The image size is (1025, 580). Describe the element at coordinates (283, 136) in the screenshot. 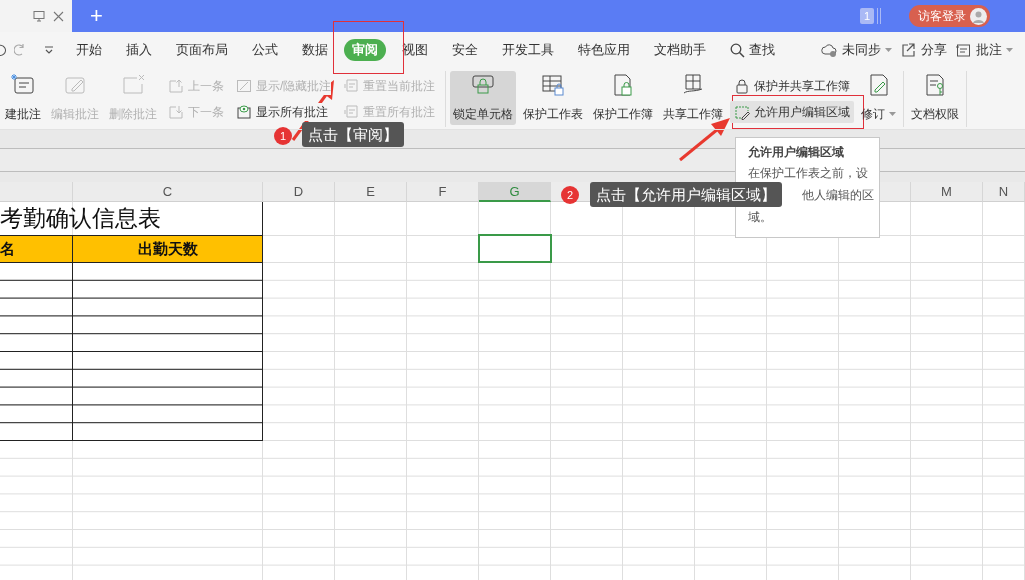

I see `step-badge: 1` at that location.